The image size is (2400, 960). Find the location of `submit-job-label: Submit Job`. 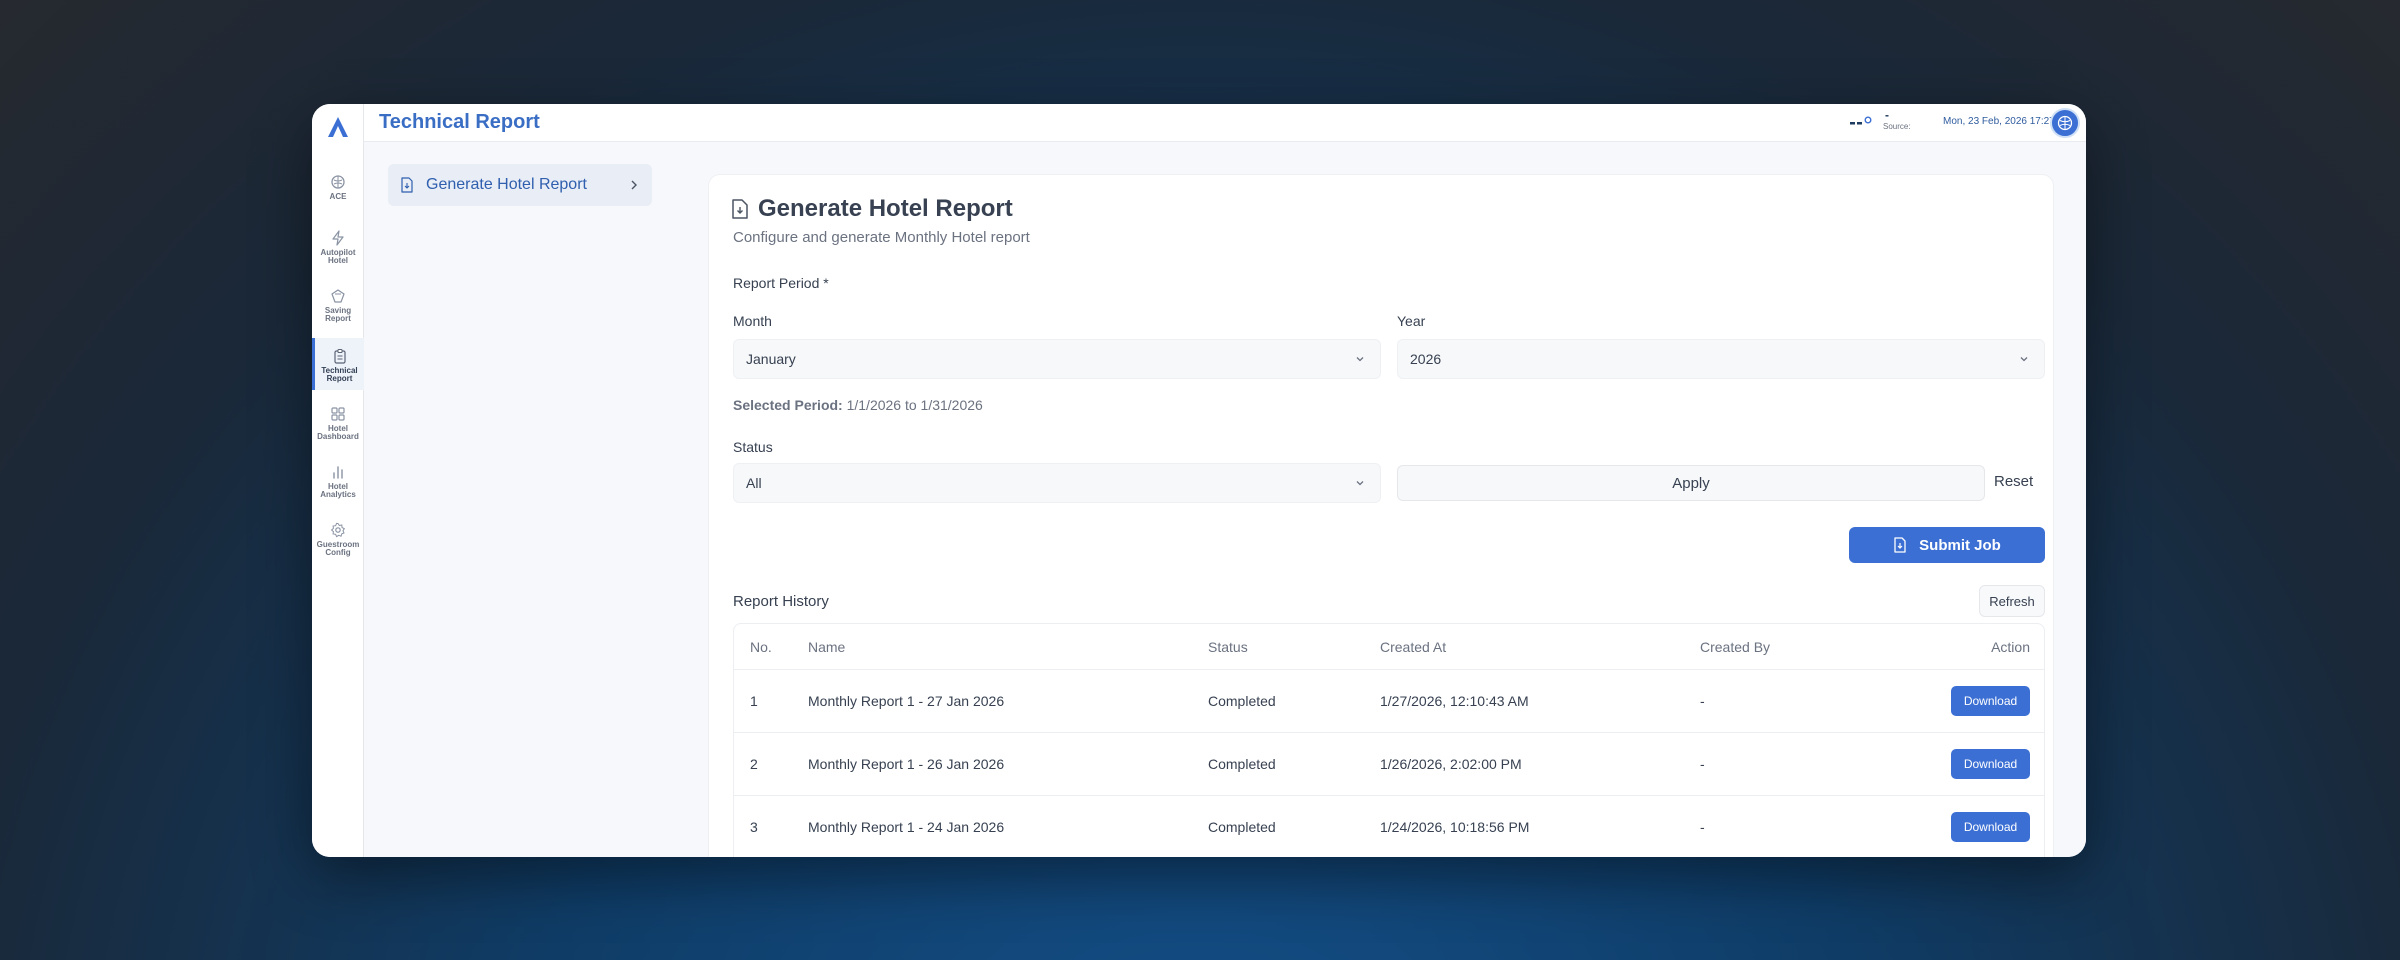

submit-job-label: Submit Job is located at coordinates (1960, 545).